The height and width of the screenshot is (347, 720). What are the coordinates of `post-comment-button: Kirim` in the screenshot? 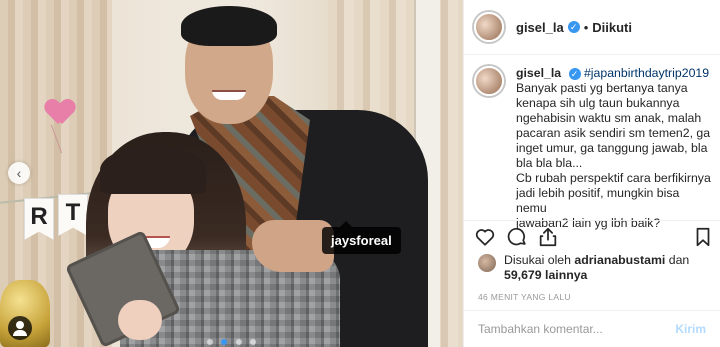 It's located at (690, 329).